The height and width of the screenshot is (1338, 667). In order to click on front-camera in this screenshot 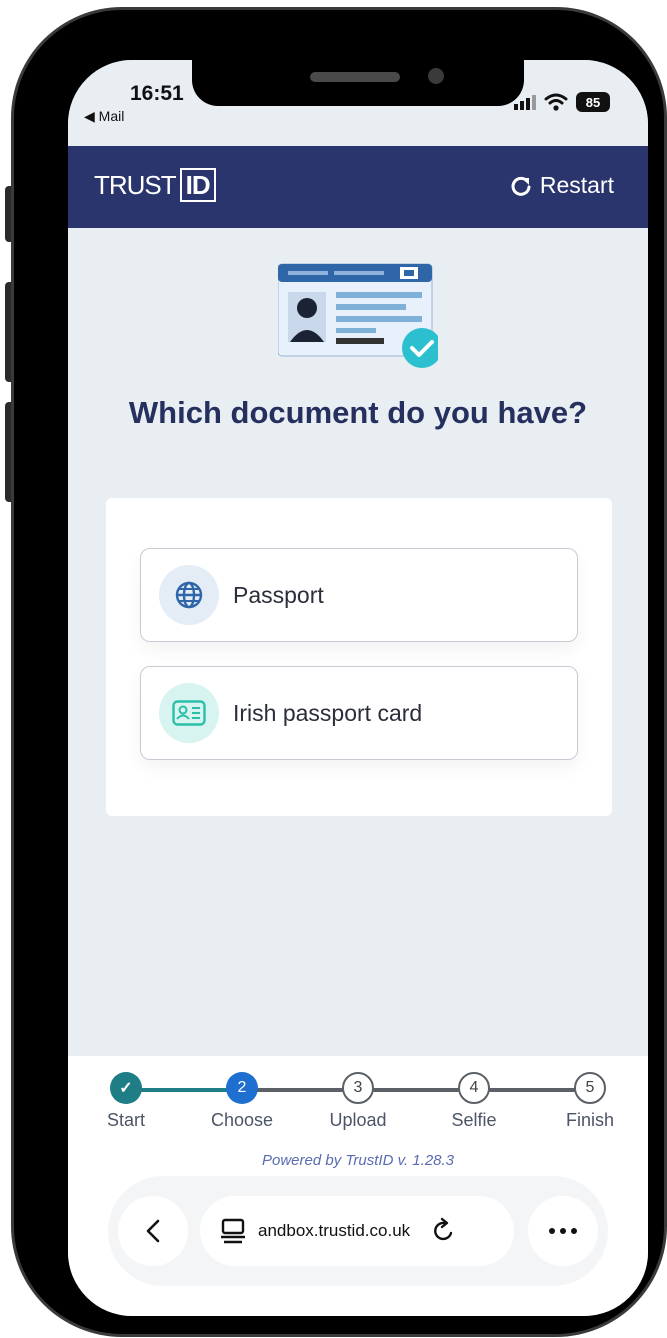, I will do `click(436, 76)`.